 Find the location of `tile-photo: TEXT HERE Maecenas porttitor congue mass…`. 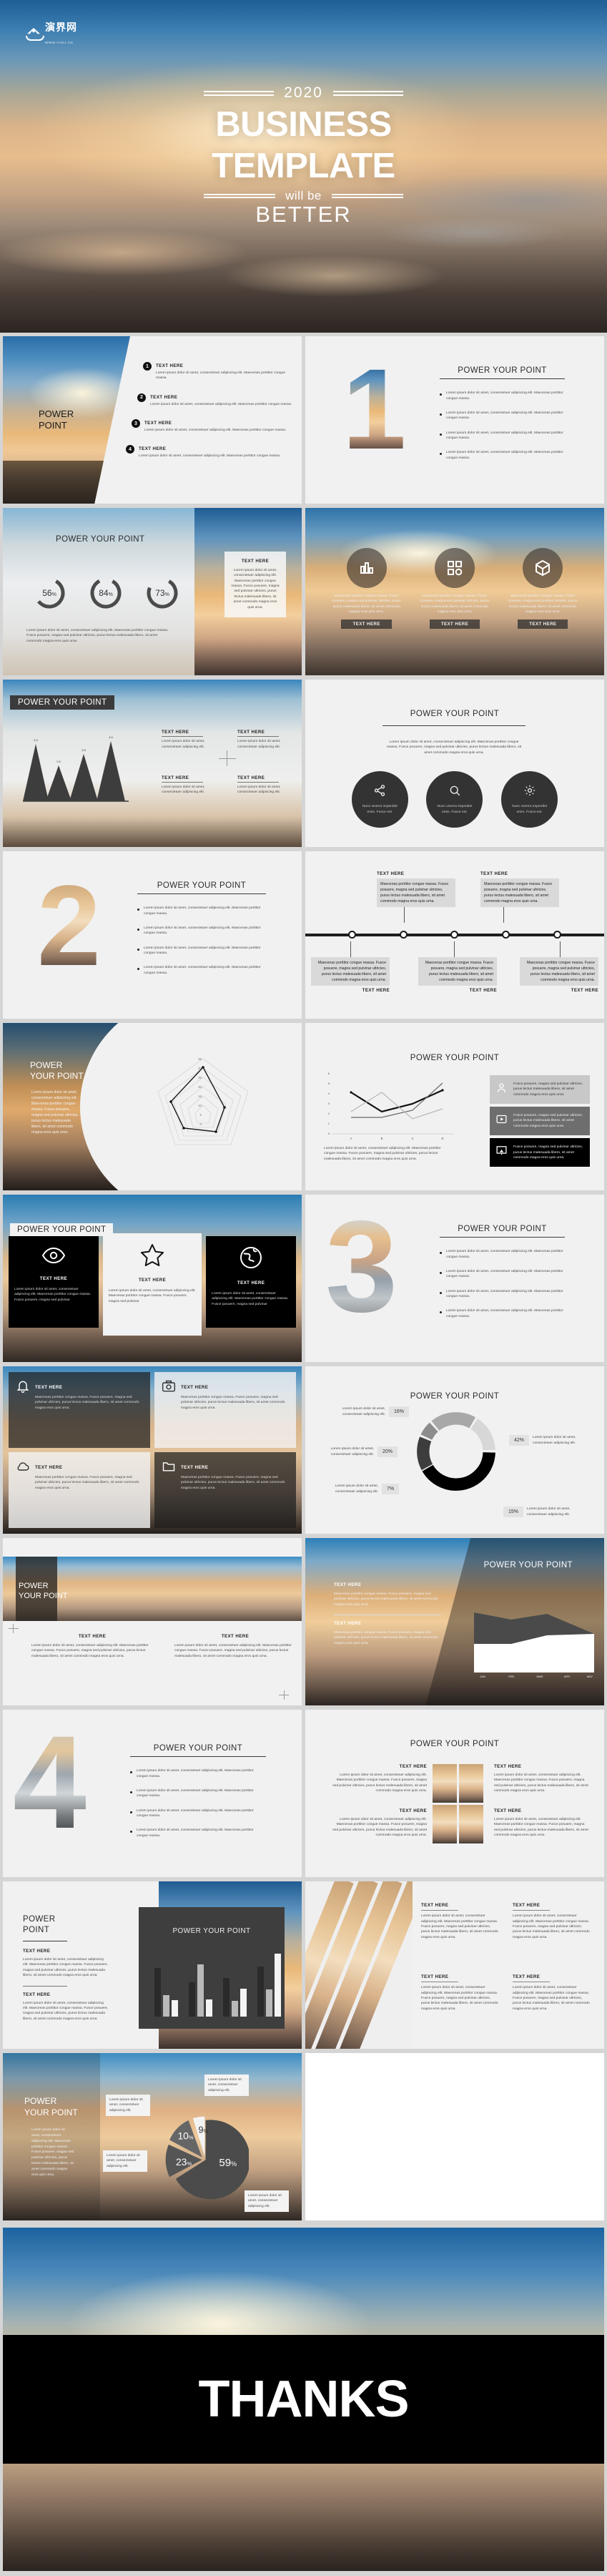

tile-photo: TEXT HERE Maecenas porttitor congue mass… is located at coordinates (225, 1410).